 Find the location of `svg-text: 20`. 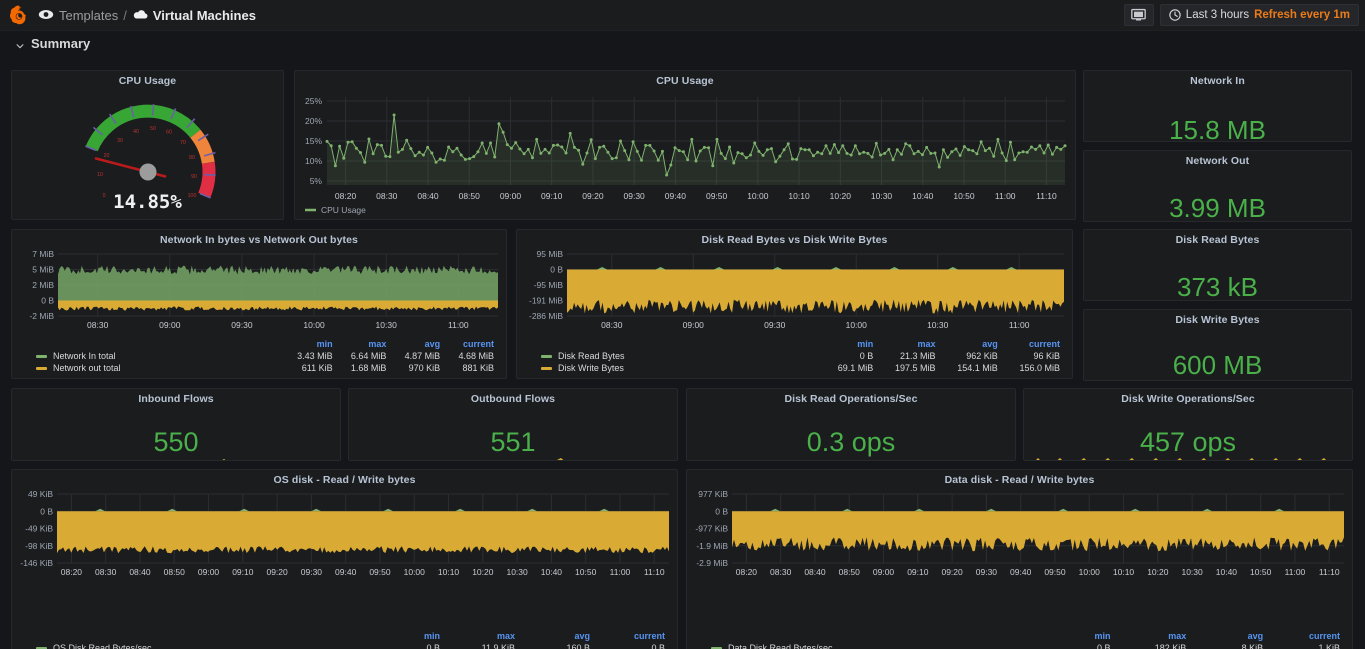

svg-text: 20 is located at coordinates (106, 156).